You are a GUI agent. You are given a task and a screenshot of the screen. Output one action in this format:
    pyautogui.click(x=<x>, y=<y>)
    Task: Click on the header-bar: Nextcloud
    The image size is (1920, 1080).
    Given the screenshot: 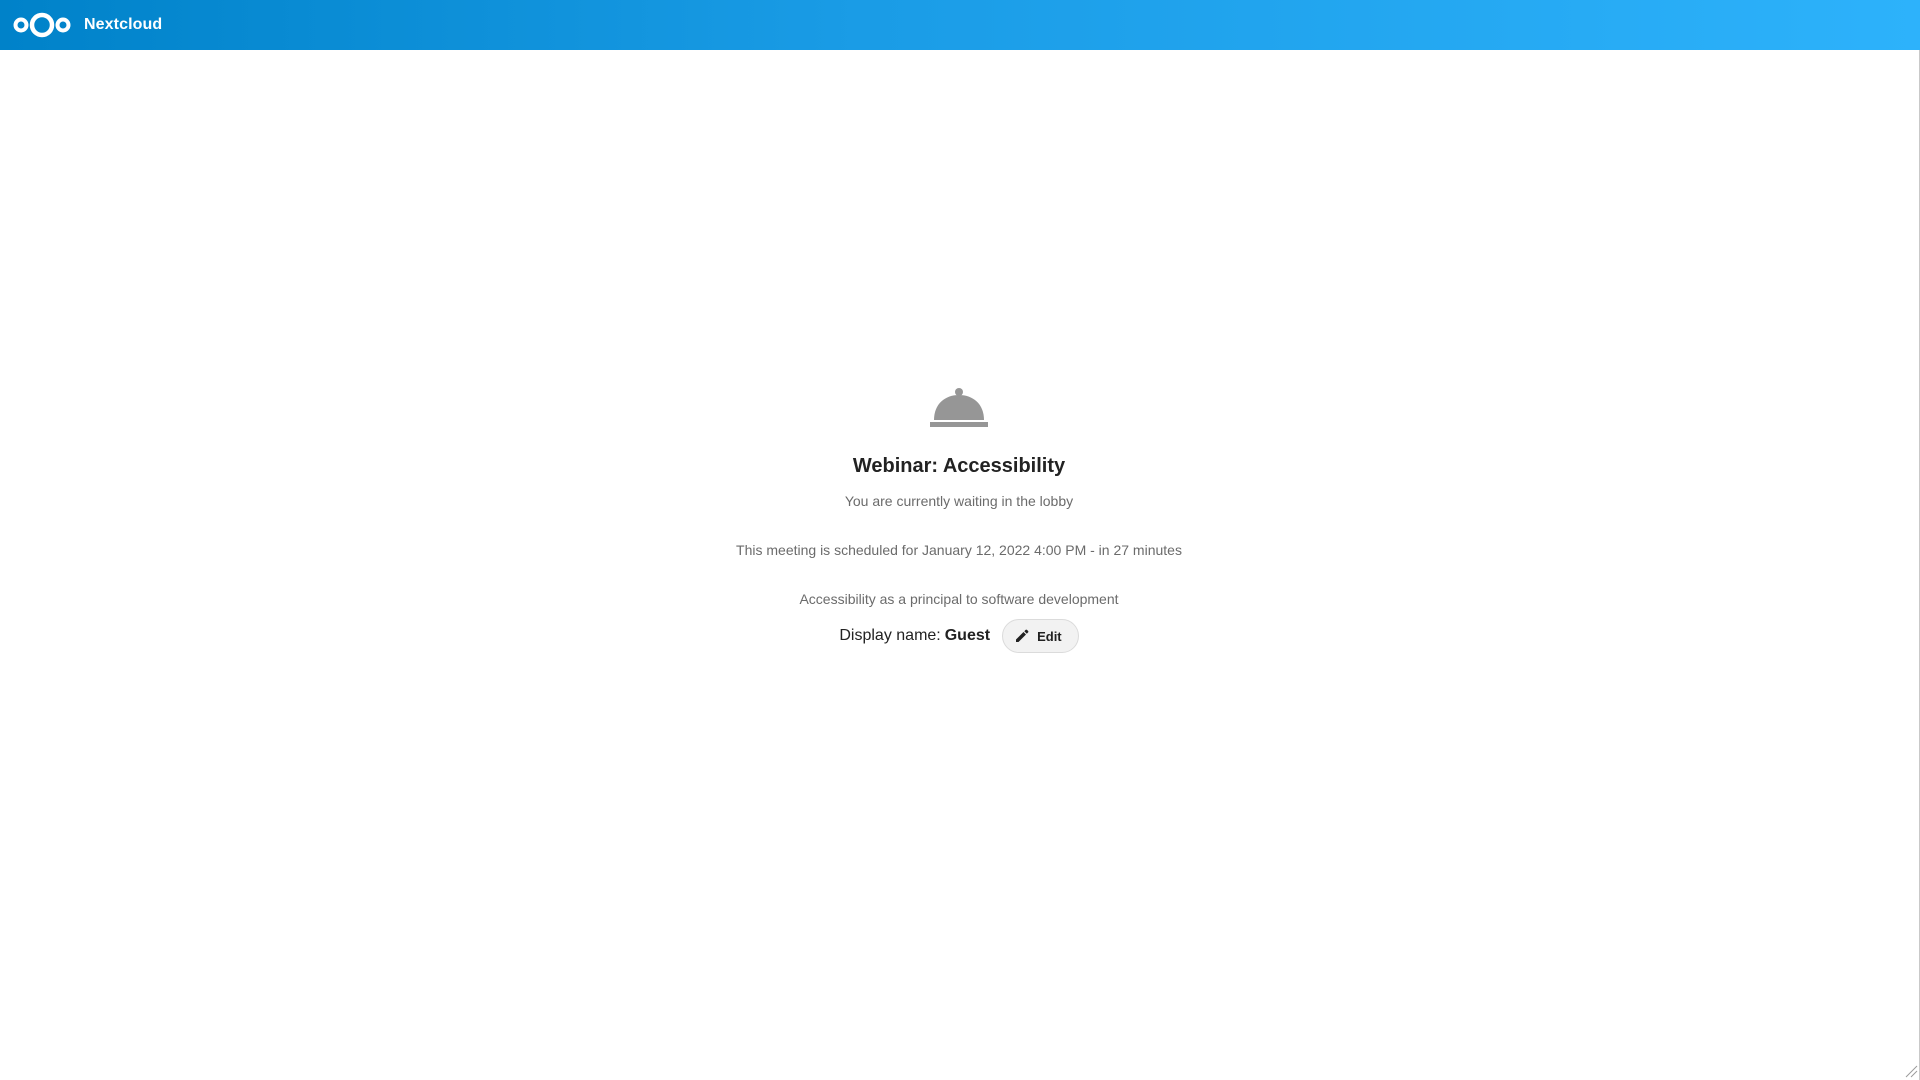 What is the action you would take?
    pyautogui.click(x=960, y=25)
    